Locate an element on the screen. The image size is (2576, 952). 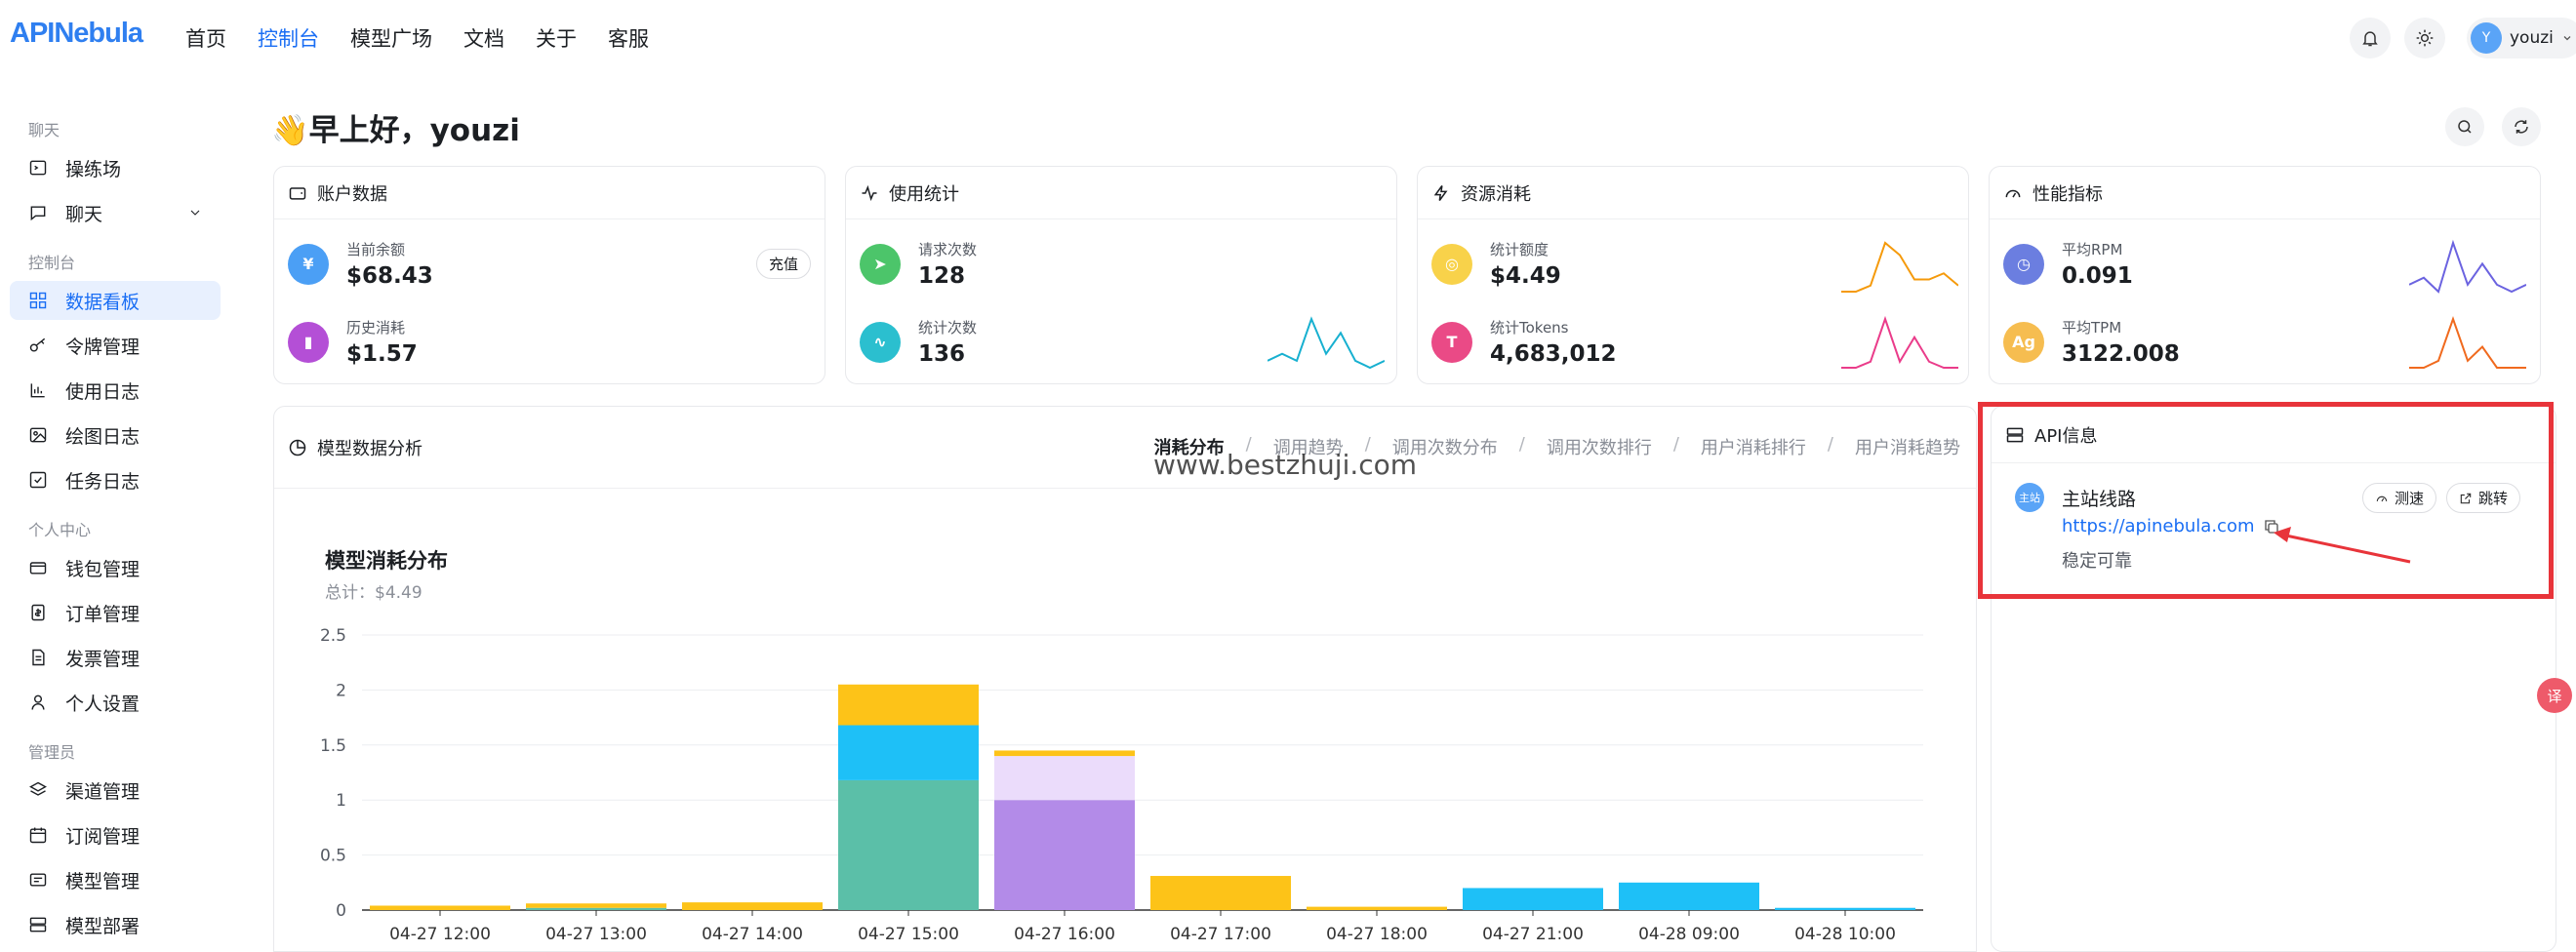
sidebar-item-task-log: 任务日志 is located at coordinates (115, 479).